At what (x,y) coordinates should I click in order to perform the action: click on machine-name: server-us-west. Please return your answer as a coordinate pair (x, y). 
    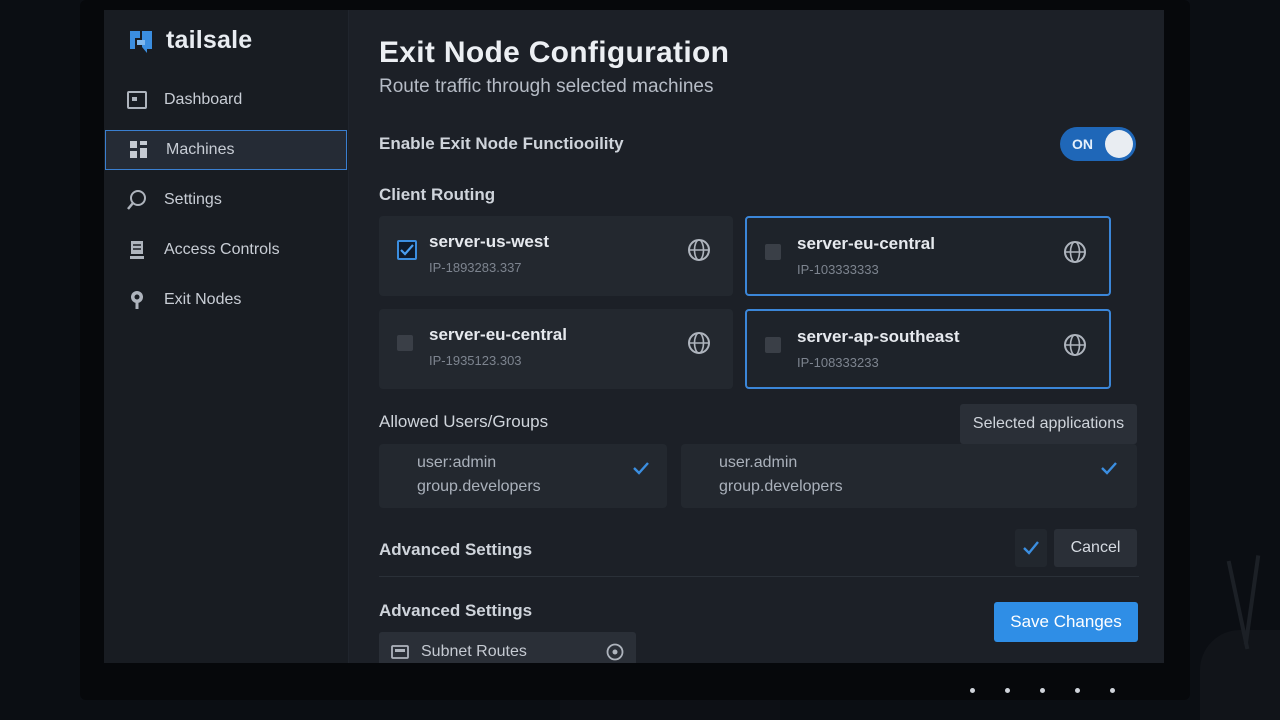
    Looking at the image, I should click on (489, 241).